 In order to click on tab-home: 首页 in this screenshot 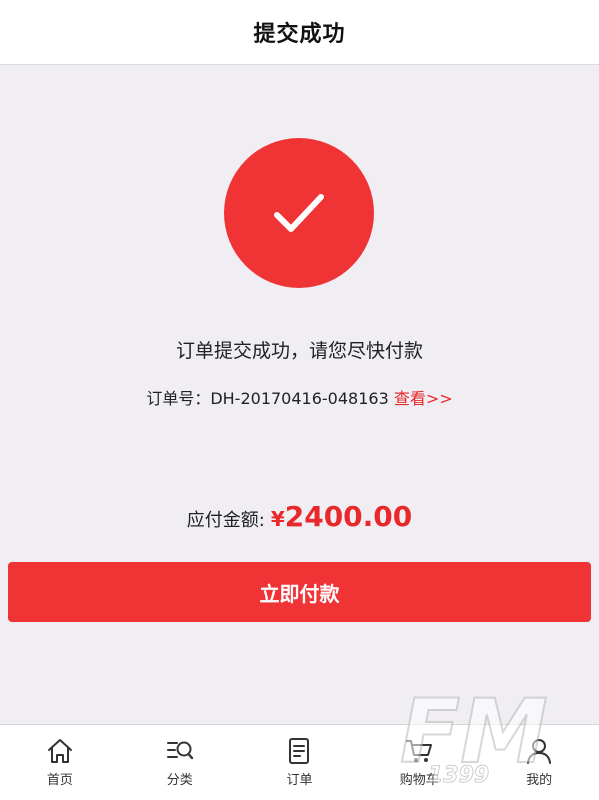, I will do `click(60, 762)`.